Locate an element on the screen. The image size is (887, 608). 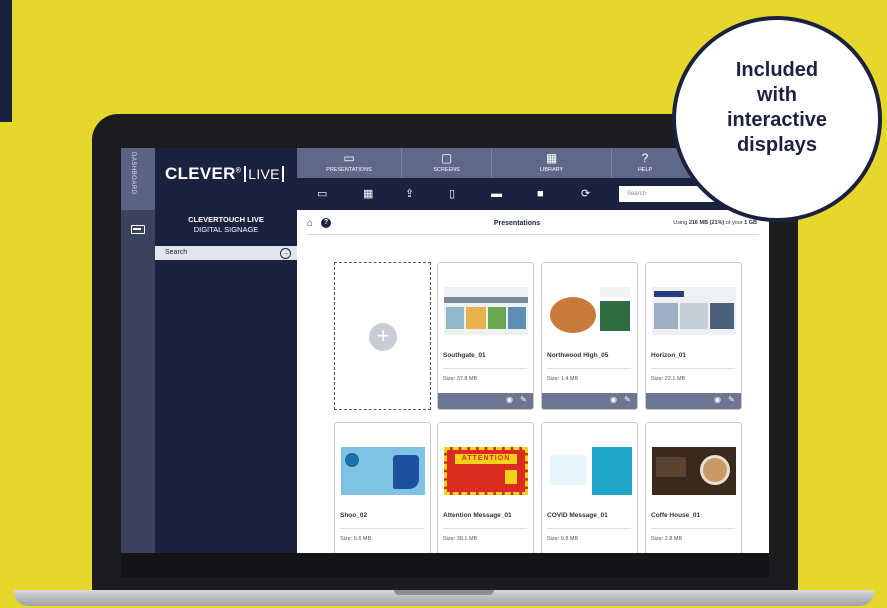
card-size: Size: 37.8 MB is located at coordinates (460, 379).